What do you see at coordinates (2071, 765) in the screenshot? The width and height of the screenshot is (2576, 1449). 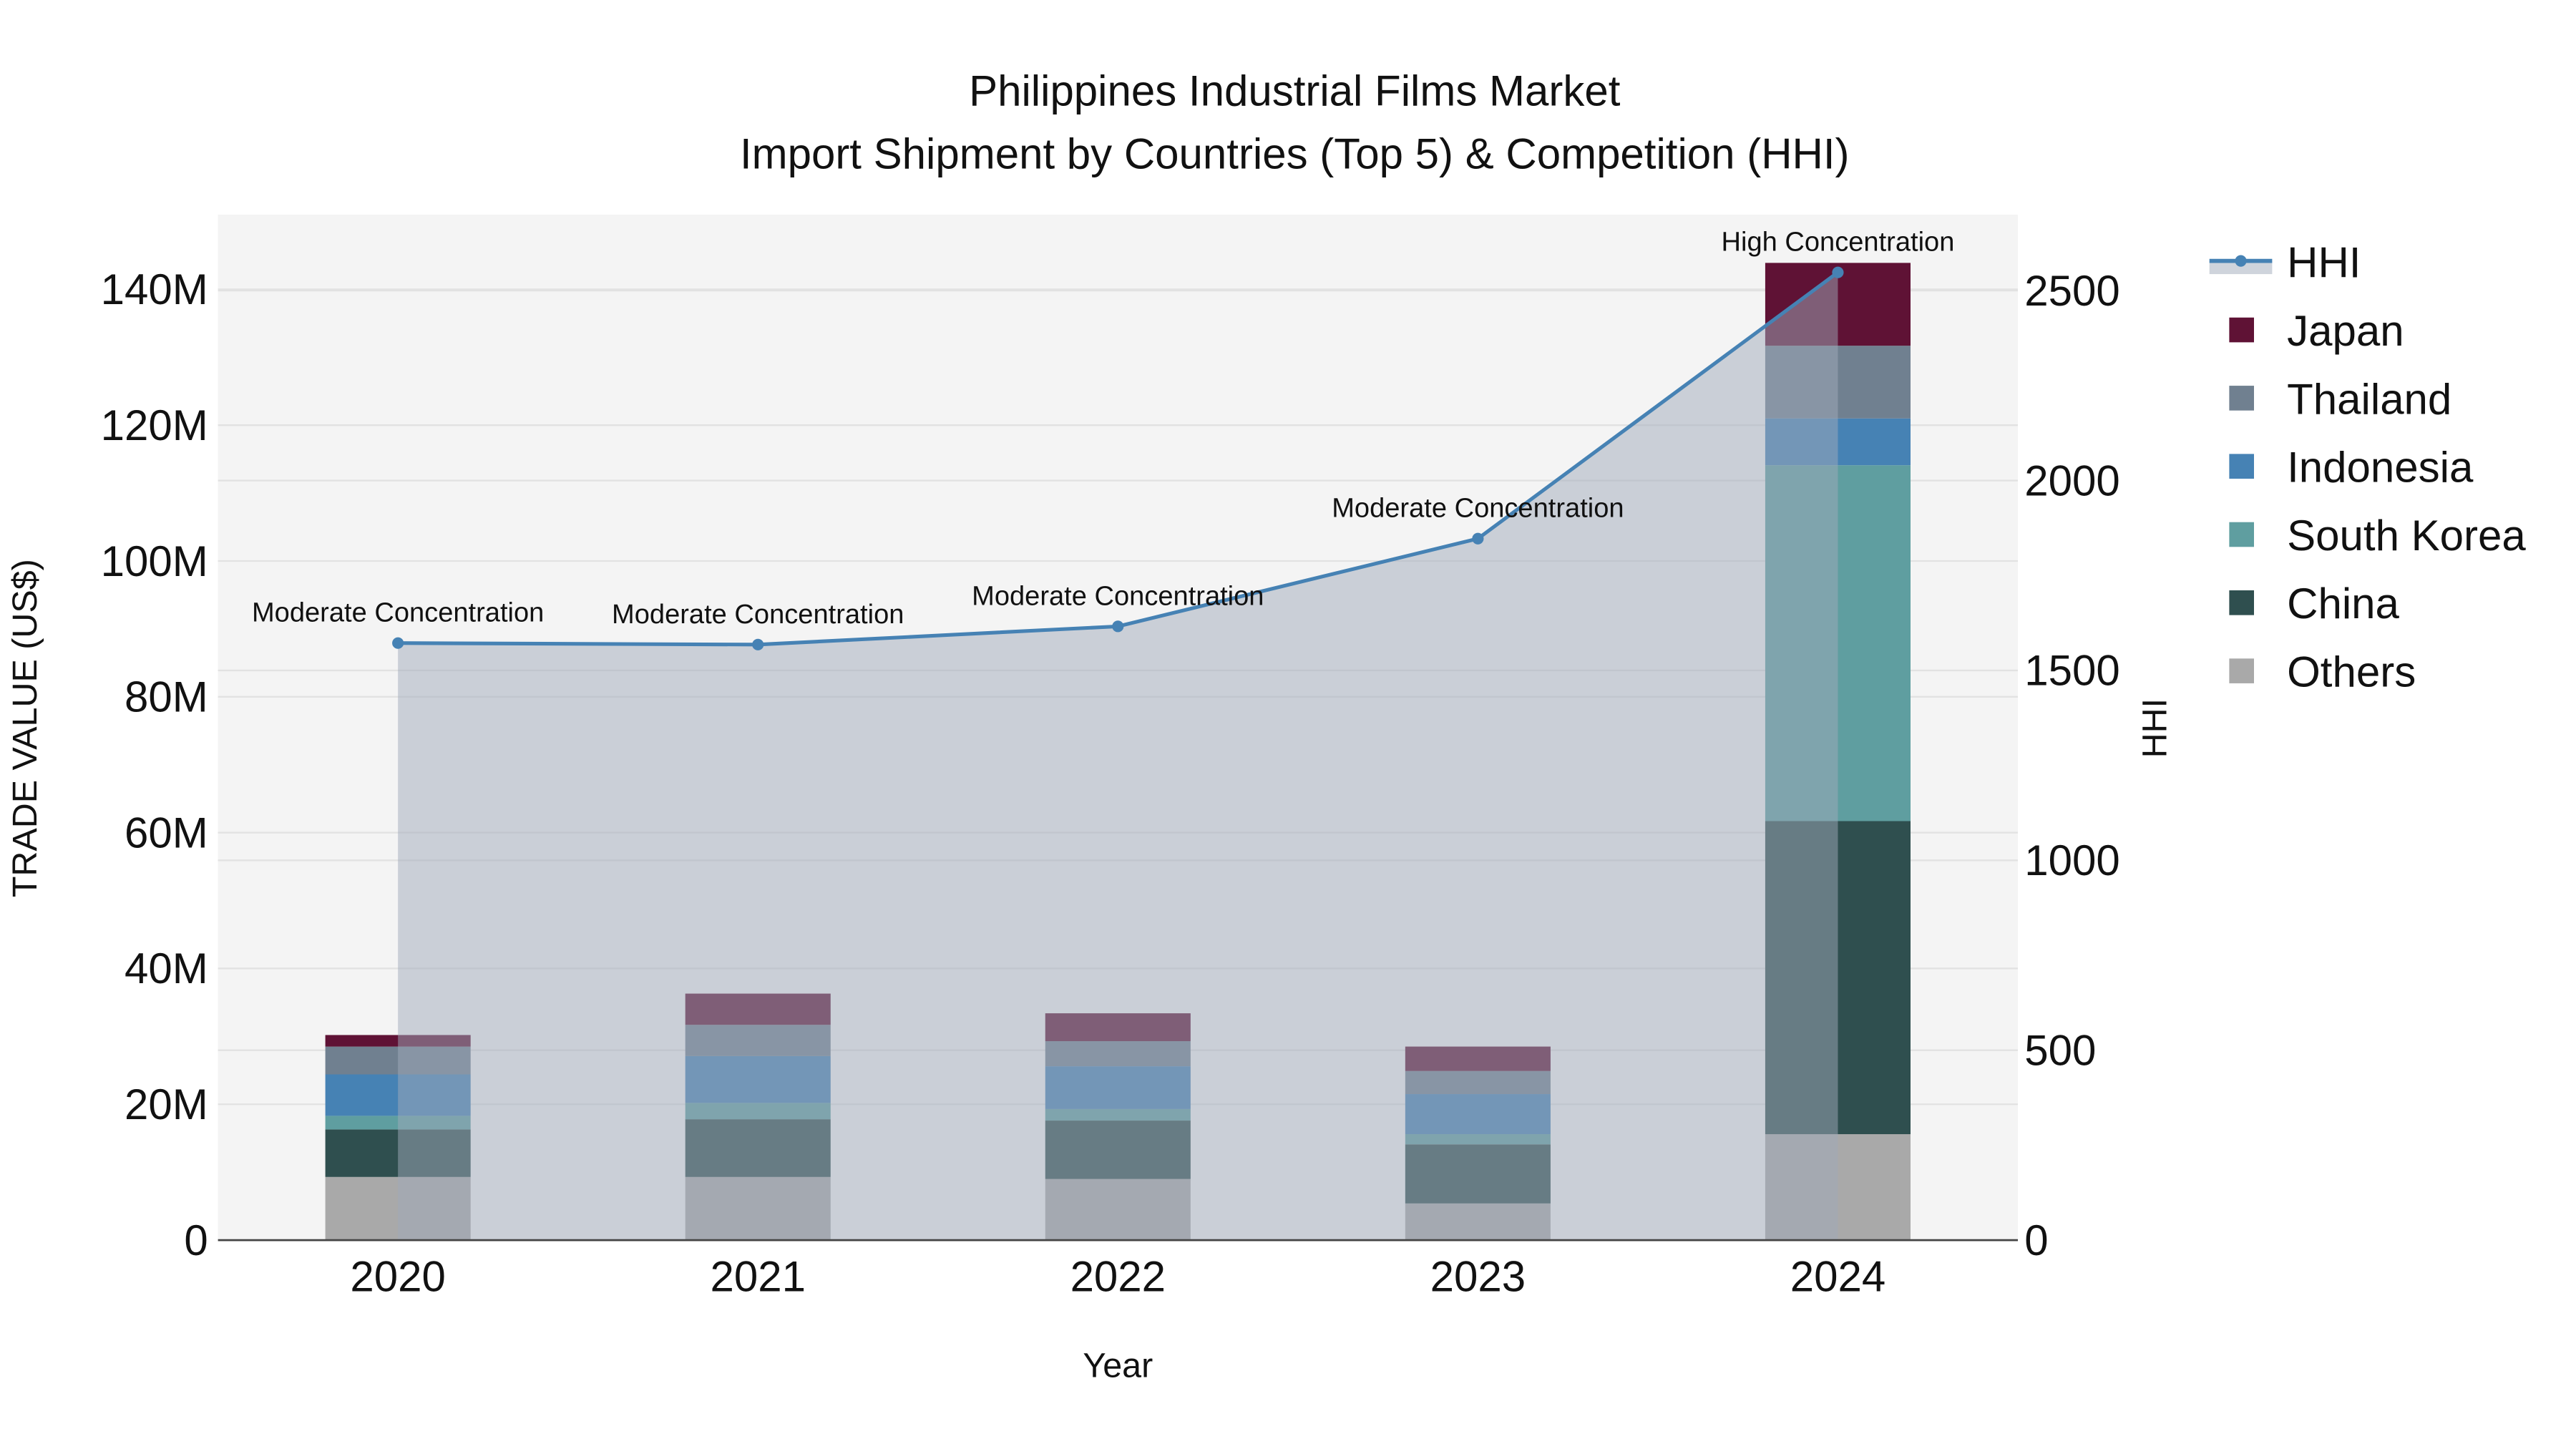 I see `y2-axis-ticks: 0 500 1000 1500 2000 2500` at bounding box center [2071, 765].